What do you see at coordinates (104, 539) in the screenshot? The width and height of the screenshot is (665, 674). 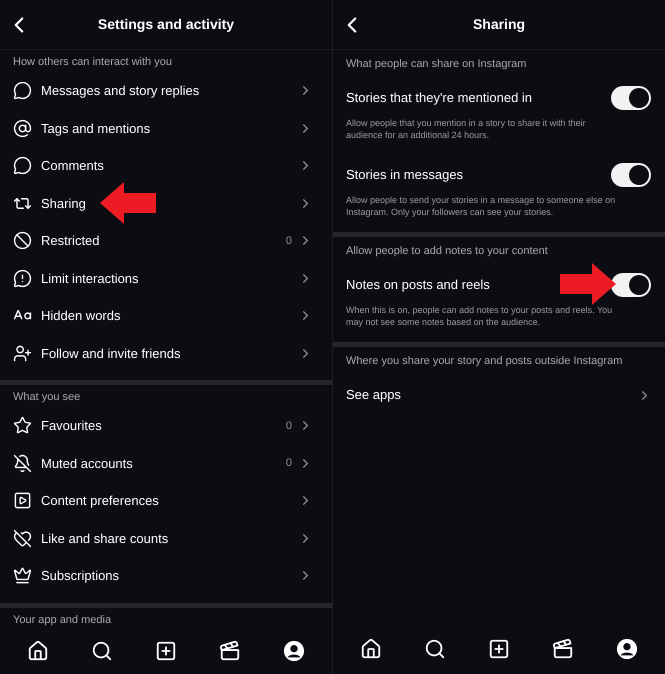 I see `row-label: Like and share counts` at bounding box center [104, 539].